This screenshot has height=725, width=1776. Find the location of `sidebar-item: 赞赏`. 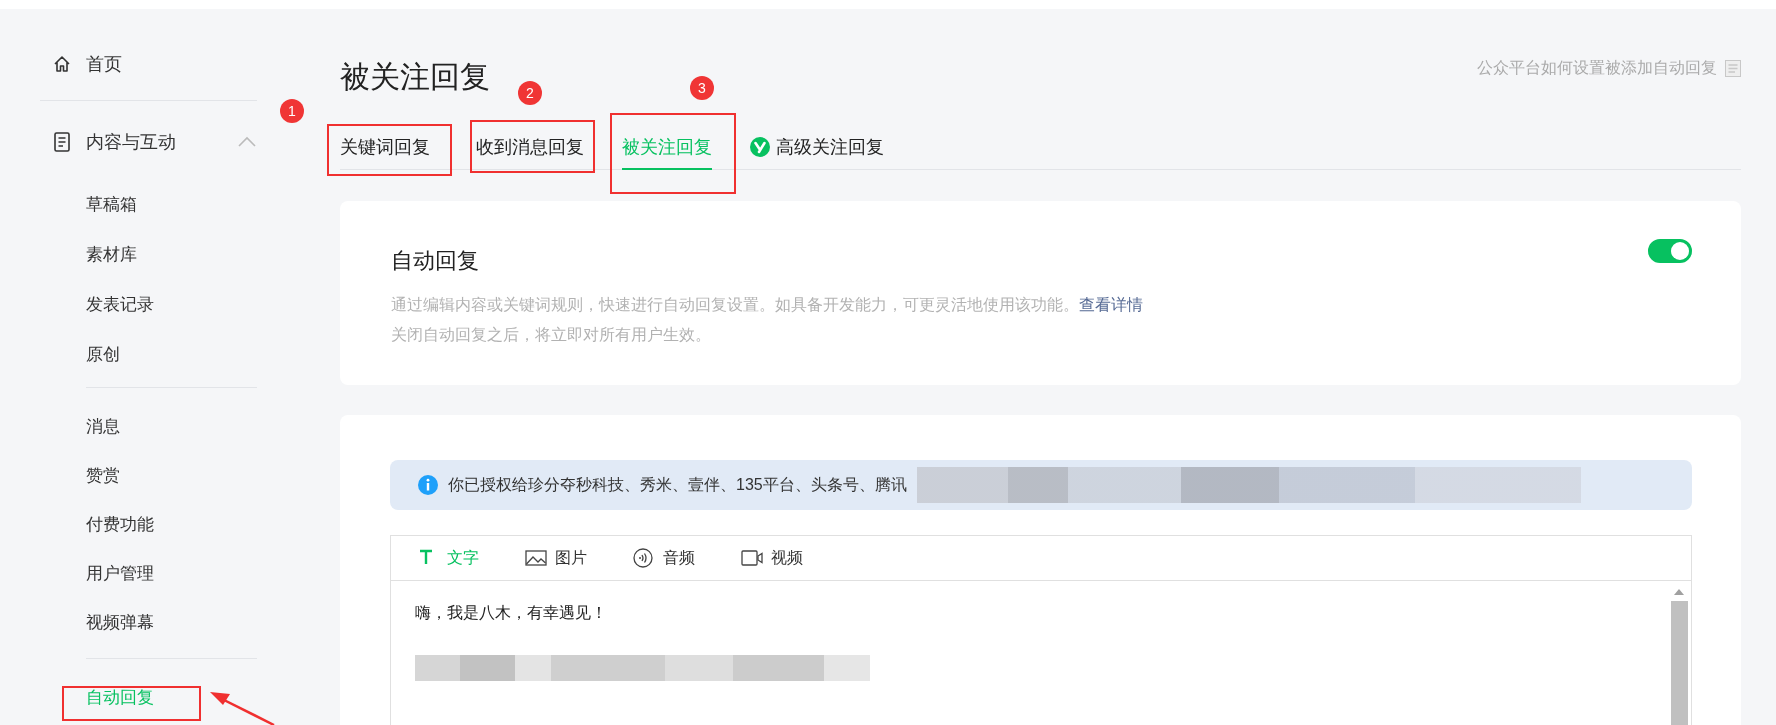

sidebar-item: 赞赏 is located at coordinates (103, 475).